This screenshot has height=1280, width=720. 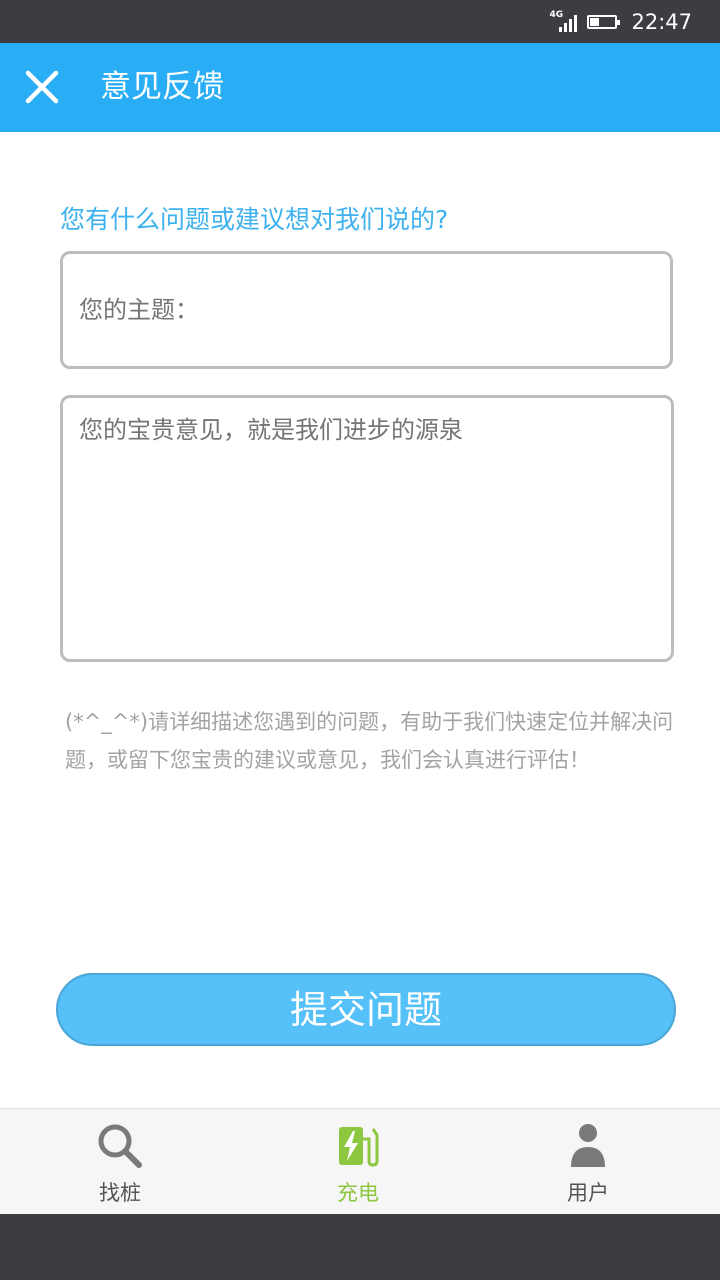 I want to click on close-button, so click(x=42, y=87).